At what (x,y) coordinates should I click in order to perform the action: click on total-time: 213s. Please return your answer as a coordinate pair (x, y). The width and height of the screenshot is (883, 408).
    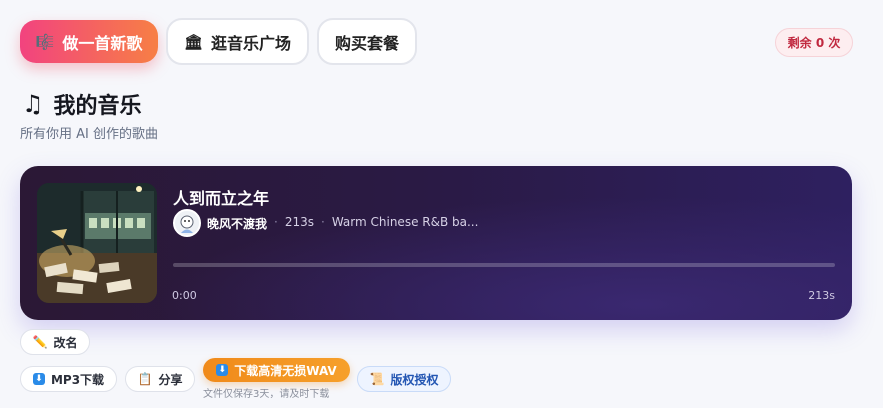
    Looking at the image, I should click on (821, 295).